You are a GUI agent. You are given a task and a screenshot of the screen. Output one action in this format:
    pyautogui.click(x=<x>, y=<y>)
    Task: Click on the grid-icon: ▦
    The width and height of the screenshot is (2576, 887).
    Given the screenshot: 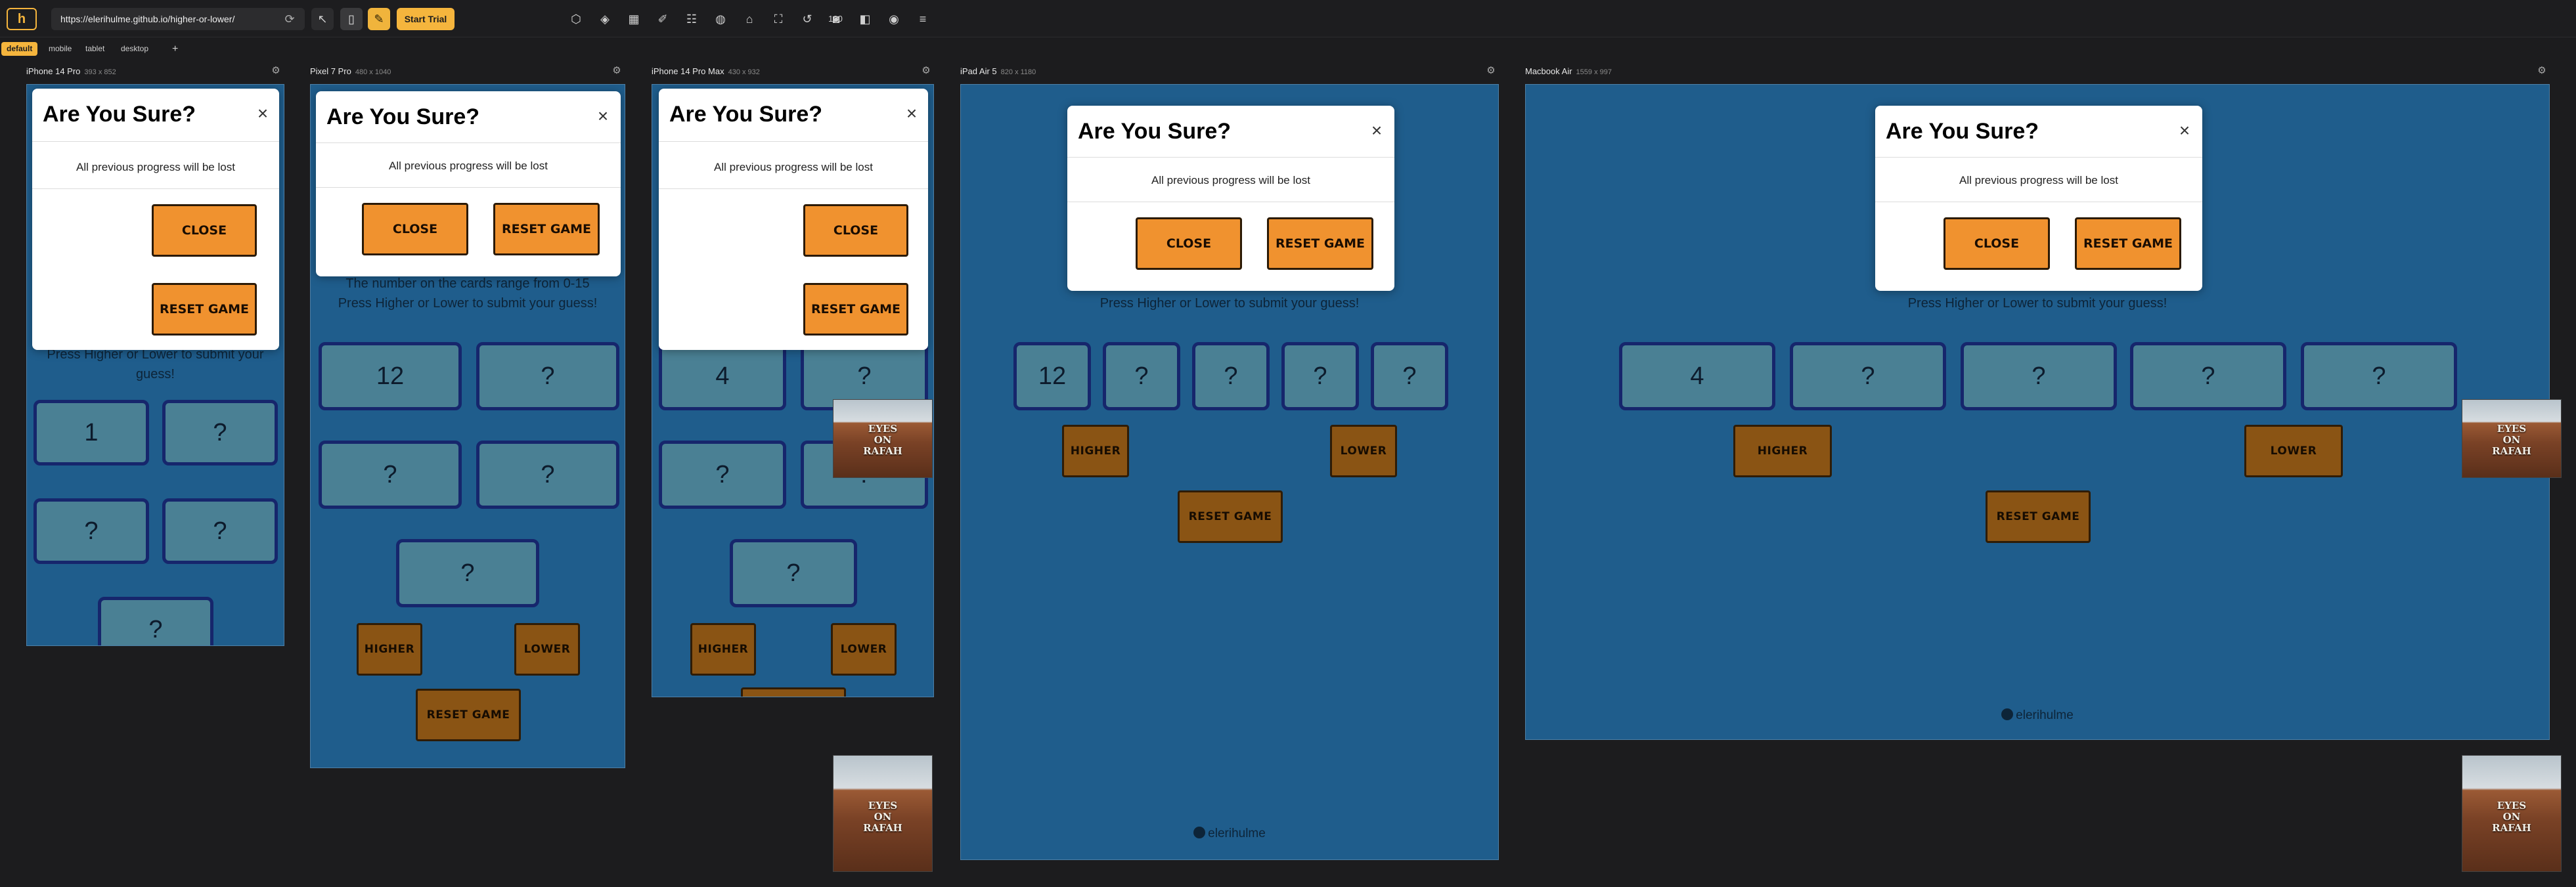 What is the action you would take?
    pyautogui.click(x=634, y=19)
    